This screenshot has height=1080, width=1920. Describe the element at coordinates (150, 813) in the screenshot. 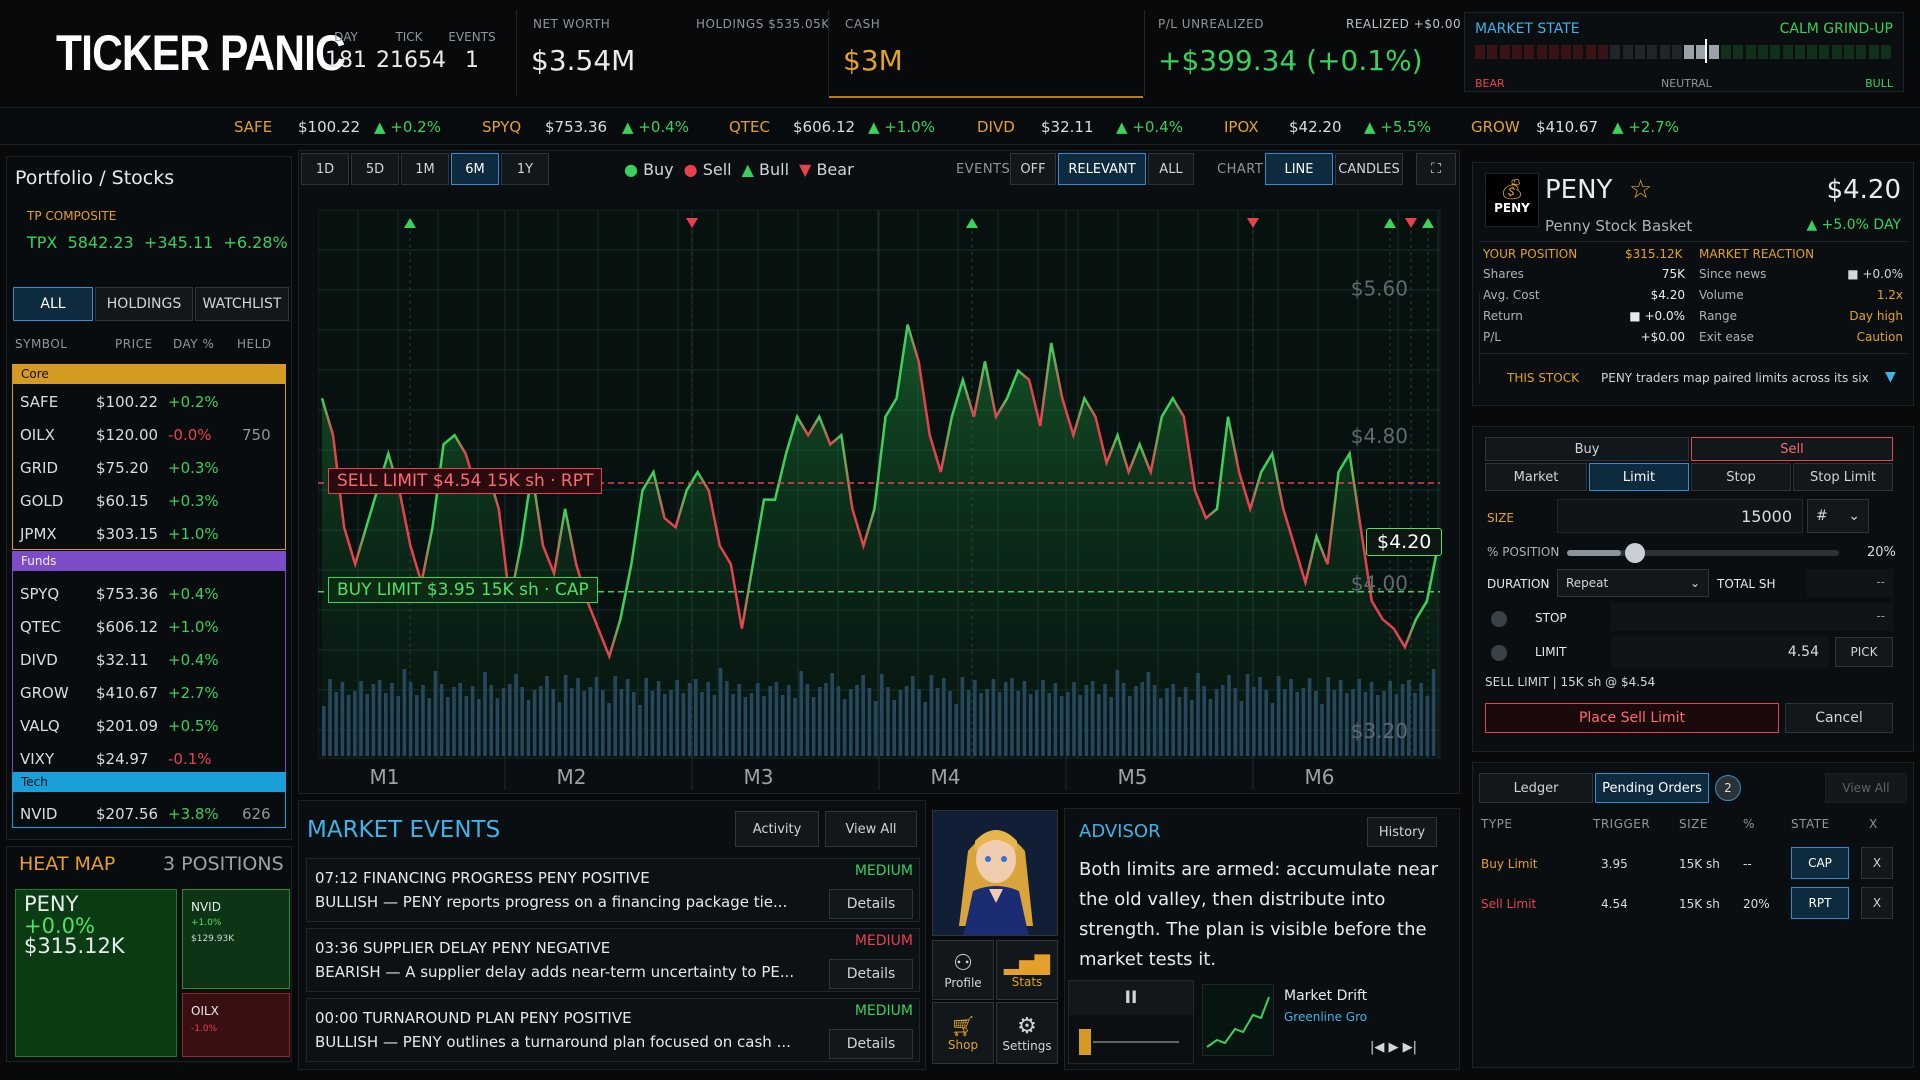

I see `stock-row-nvid: NVID $207.56 +3.8% 626` at that location.